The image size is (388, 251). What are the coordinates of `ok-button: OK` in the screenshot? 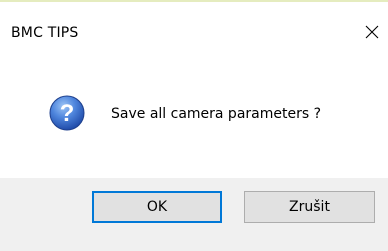 It's located at (157, 207).